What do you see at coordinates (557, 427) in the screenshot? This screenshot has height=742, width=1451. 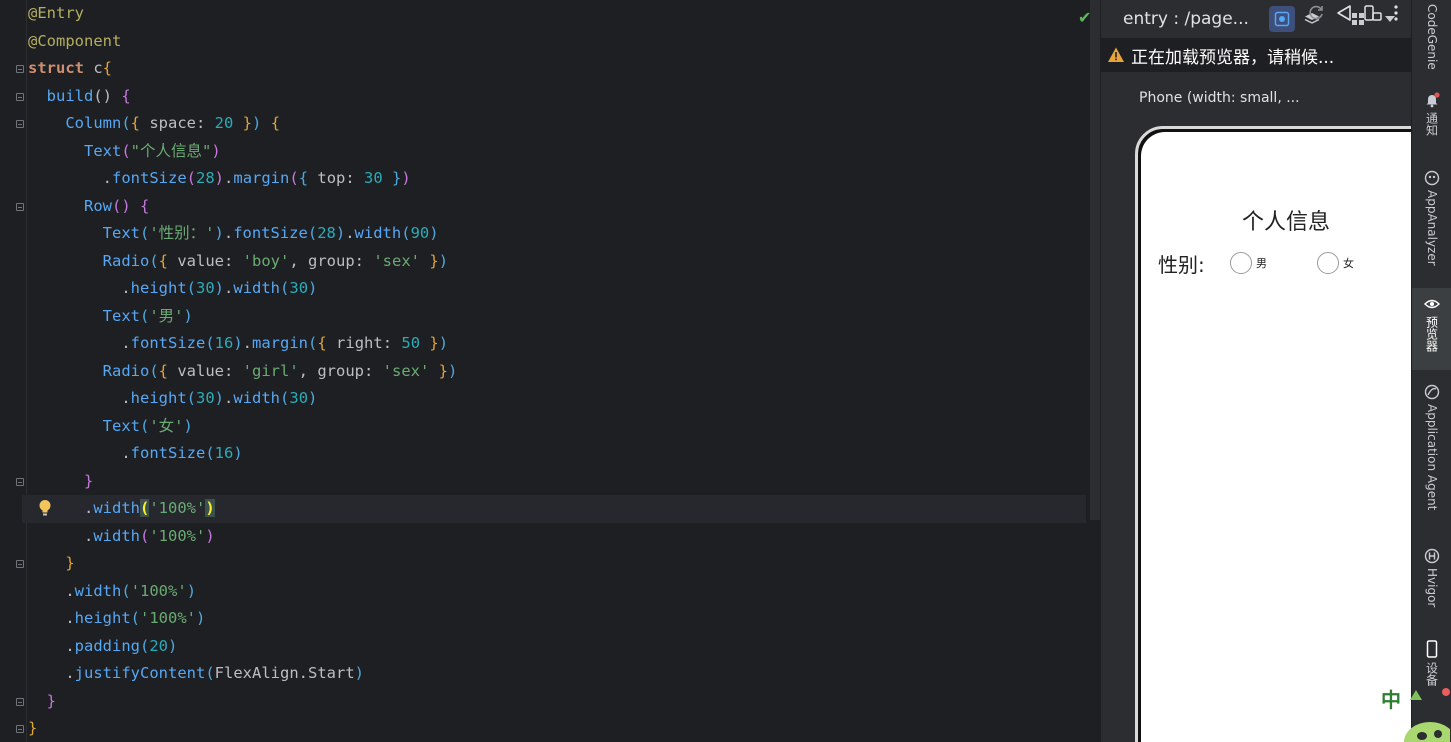 I see `code-line: Text('女')` at bounding box center [557, 427].